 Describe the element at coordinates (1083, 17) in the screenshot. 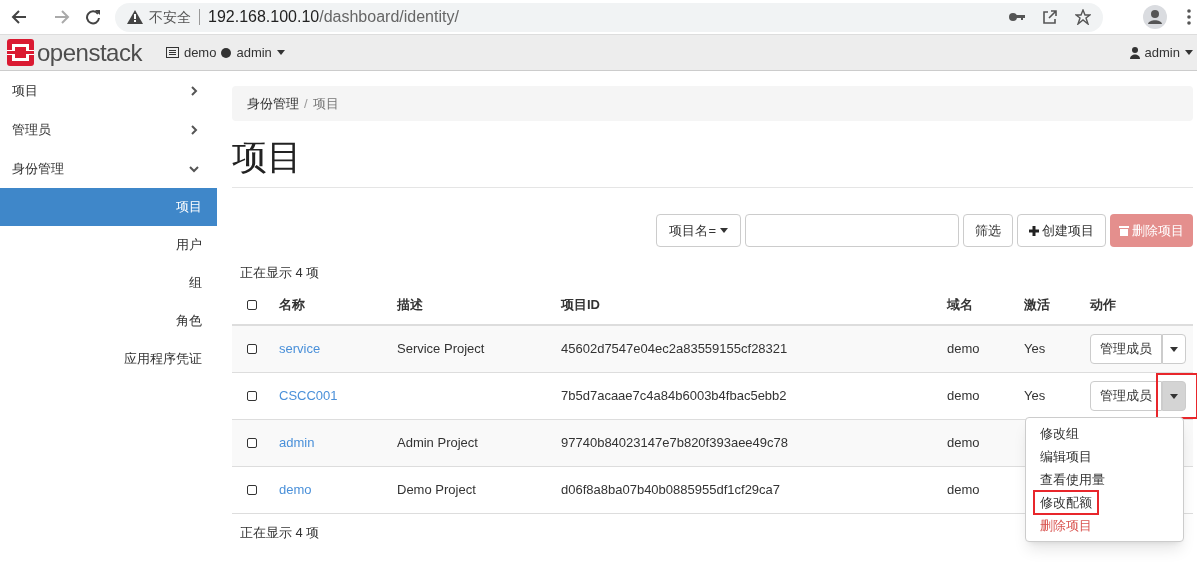

I see `star-icon` at that location.